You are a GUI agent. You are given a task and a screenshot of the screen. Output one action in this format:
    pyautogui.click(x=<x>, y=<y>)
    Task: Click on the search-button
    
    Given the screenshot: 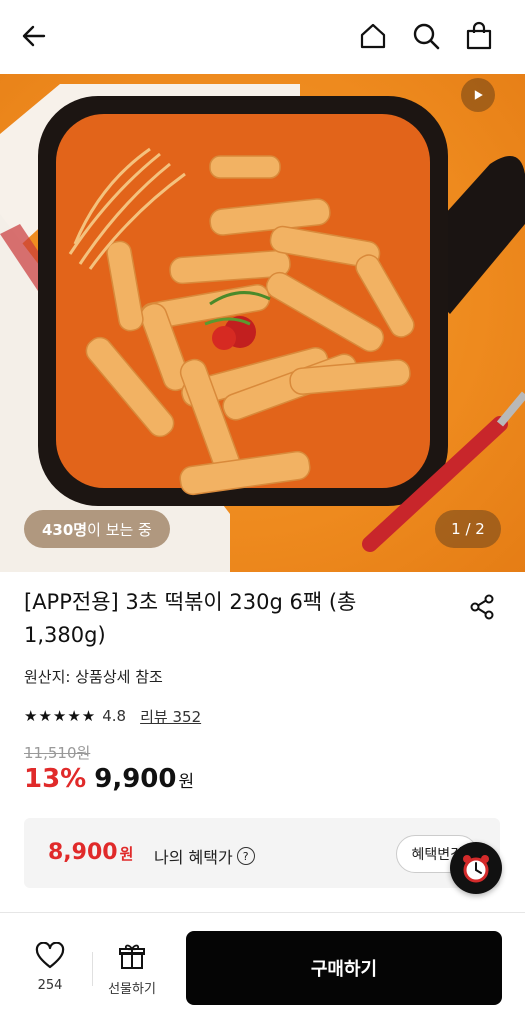 What is the action you would take?
    pyautogui.click(x=426, y=36)
    